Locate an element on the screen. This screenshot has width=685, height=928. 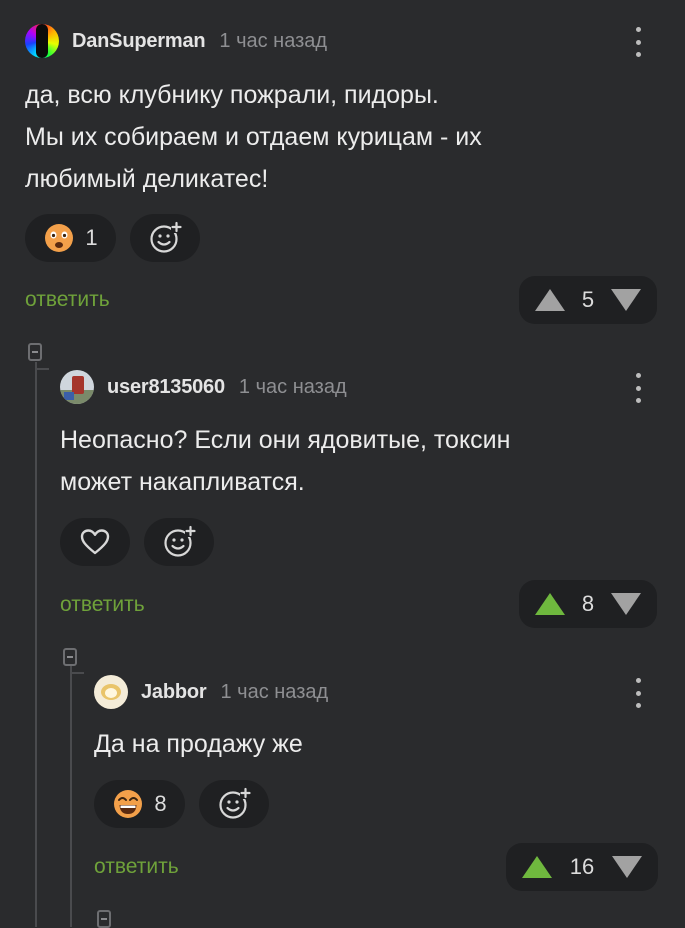
rating-score: 16 is located at coordinates (582, 866).